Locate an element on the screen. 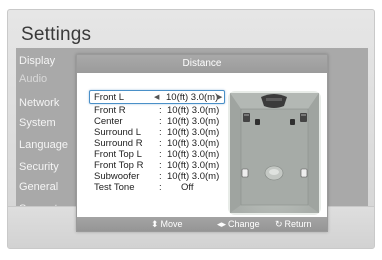 The image size is (382, 260). speaker-layout-diagram is located at coordinates (274, 153).